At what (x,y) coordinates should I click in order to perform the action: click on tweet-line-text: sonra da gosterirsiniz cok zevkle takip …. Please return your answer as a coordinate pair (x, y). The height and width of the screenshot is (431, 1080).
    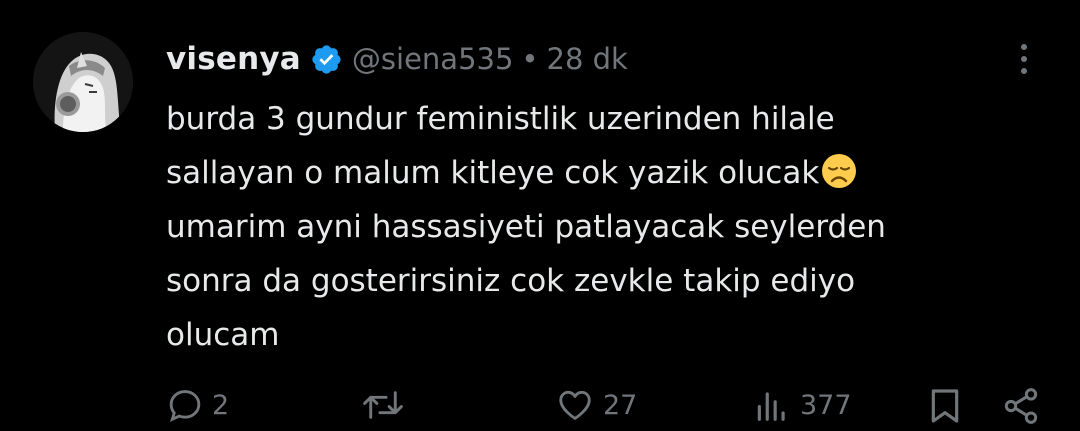
    Looking at the image, I should click on (511, 281).